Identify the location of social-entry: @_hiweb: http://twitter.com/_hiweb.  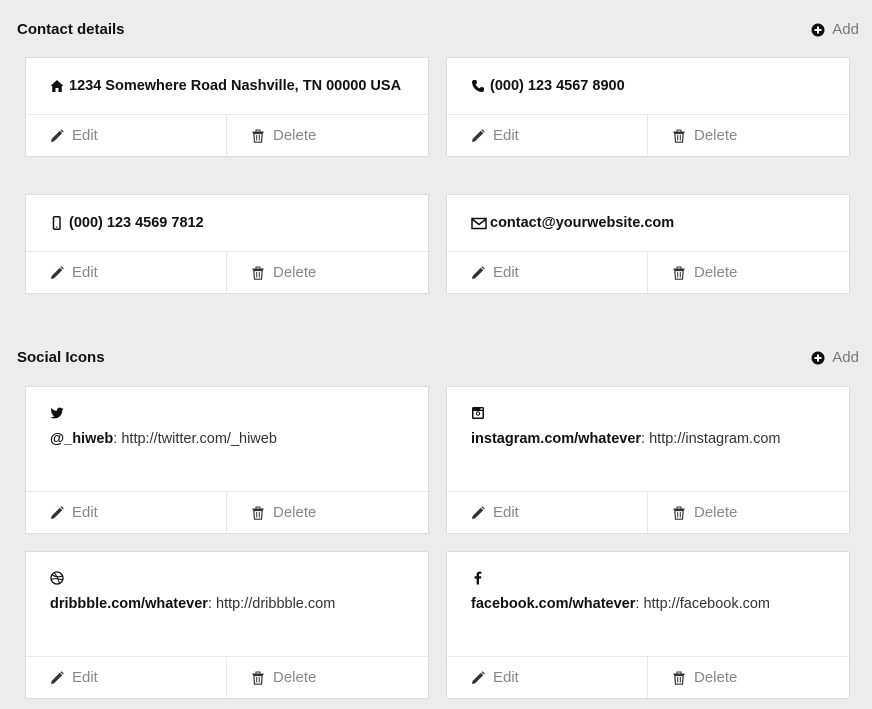
(227, 439).